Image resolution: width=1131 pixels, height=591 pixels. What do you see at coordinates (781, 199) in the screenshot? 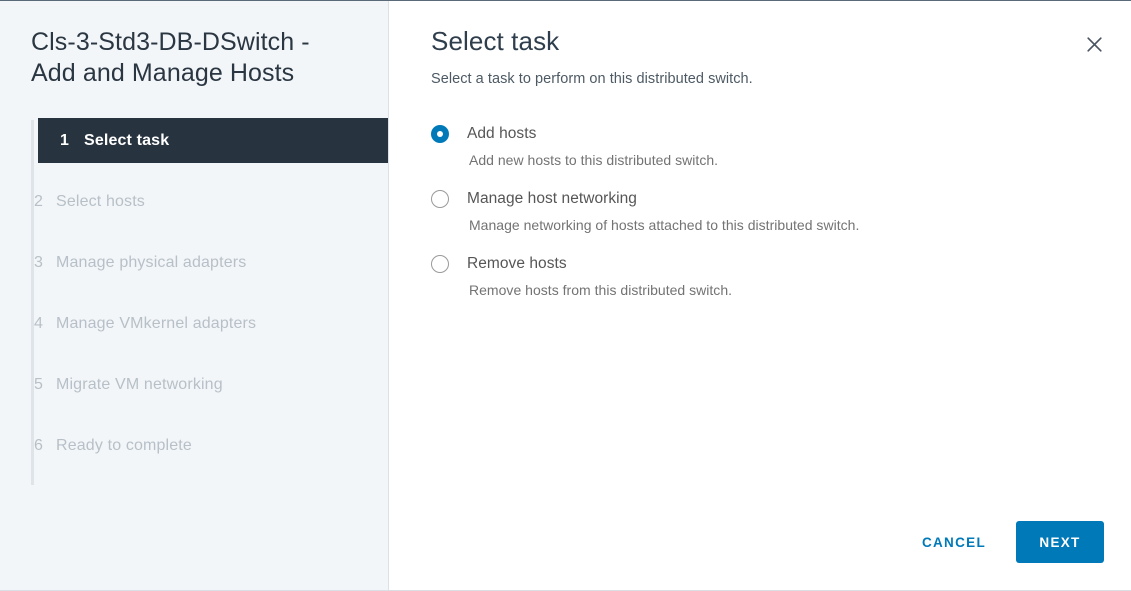
I see `option-row: Manage host networking` at bounding box center [781, 199].